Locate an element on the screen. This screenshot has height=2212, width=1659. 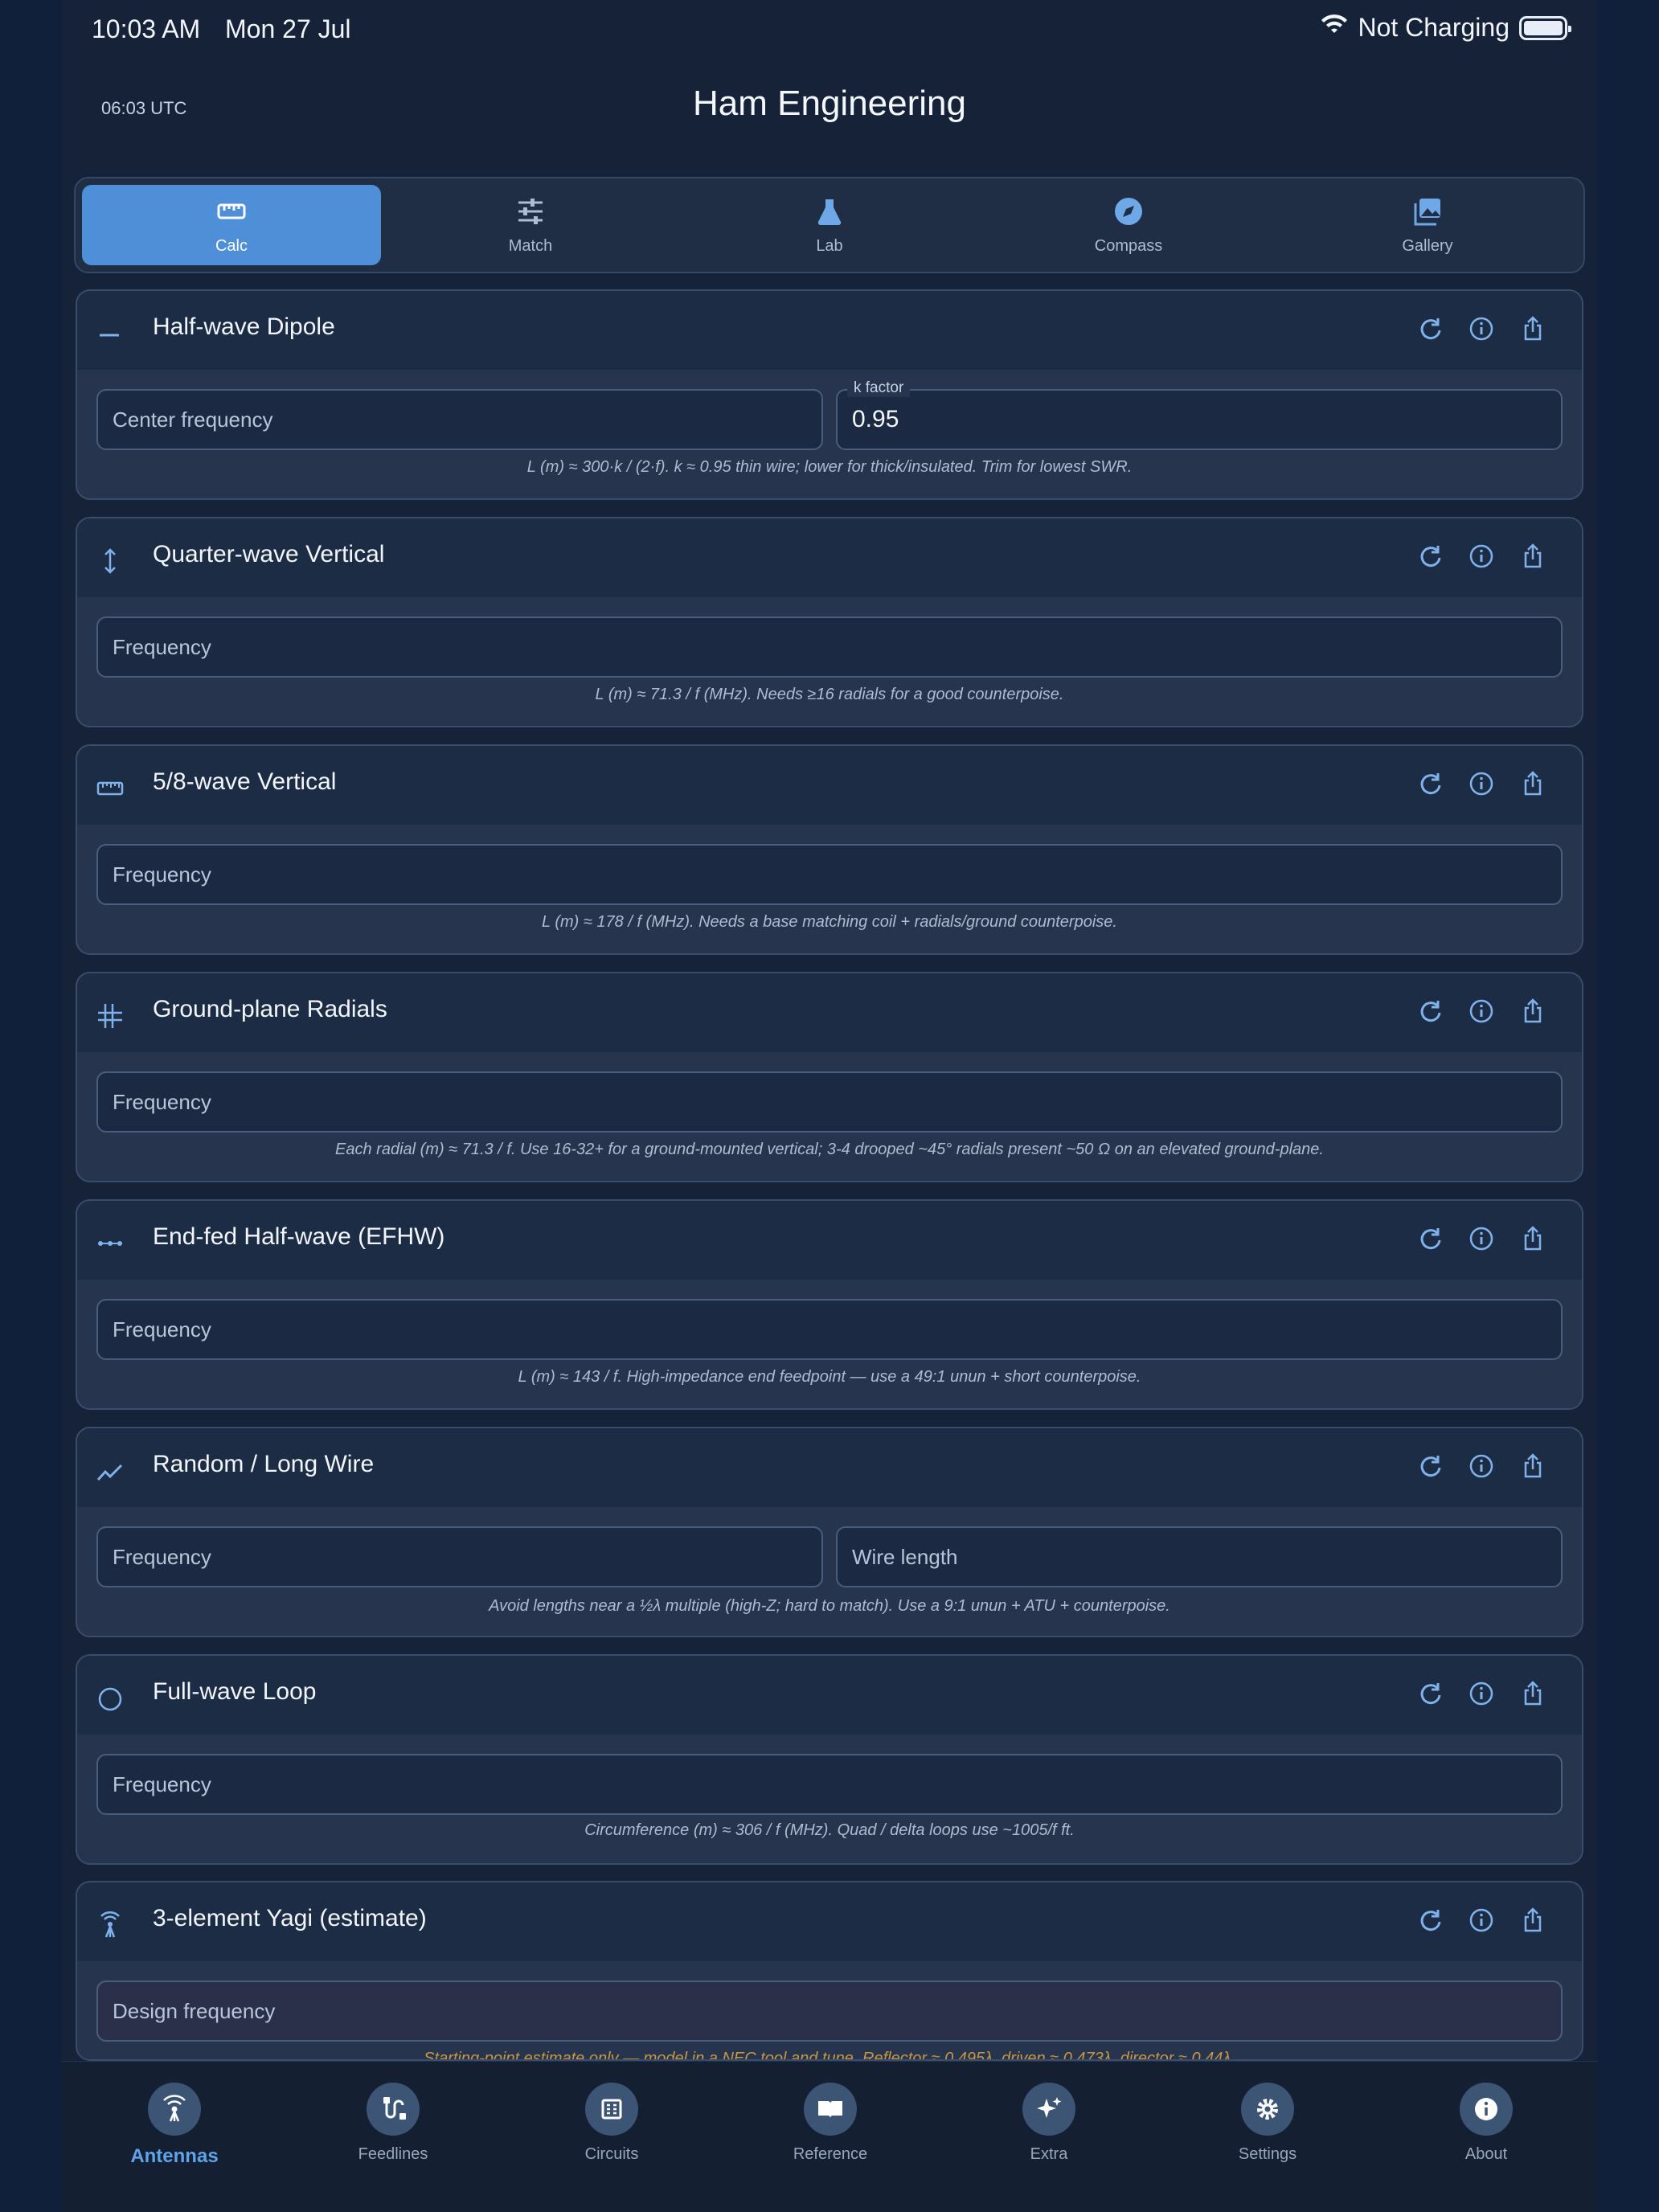
tab-gallery: Gallery is located at coordinates (1427, 225).